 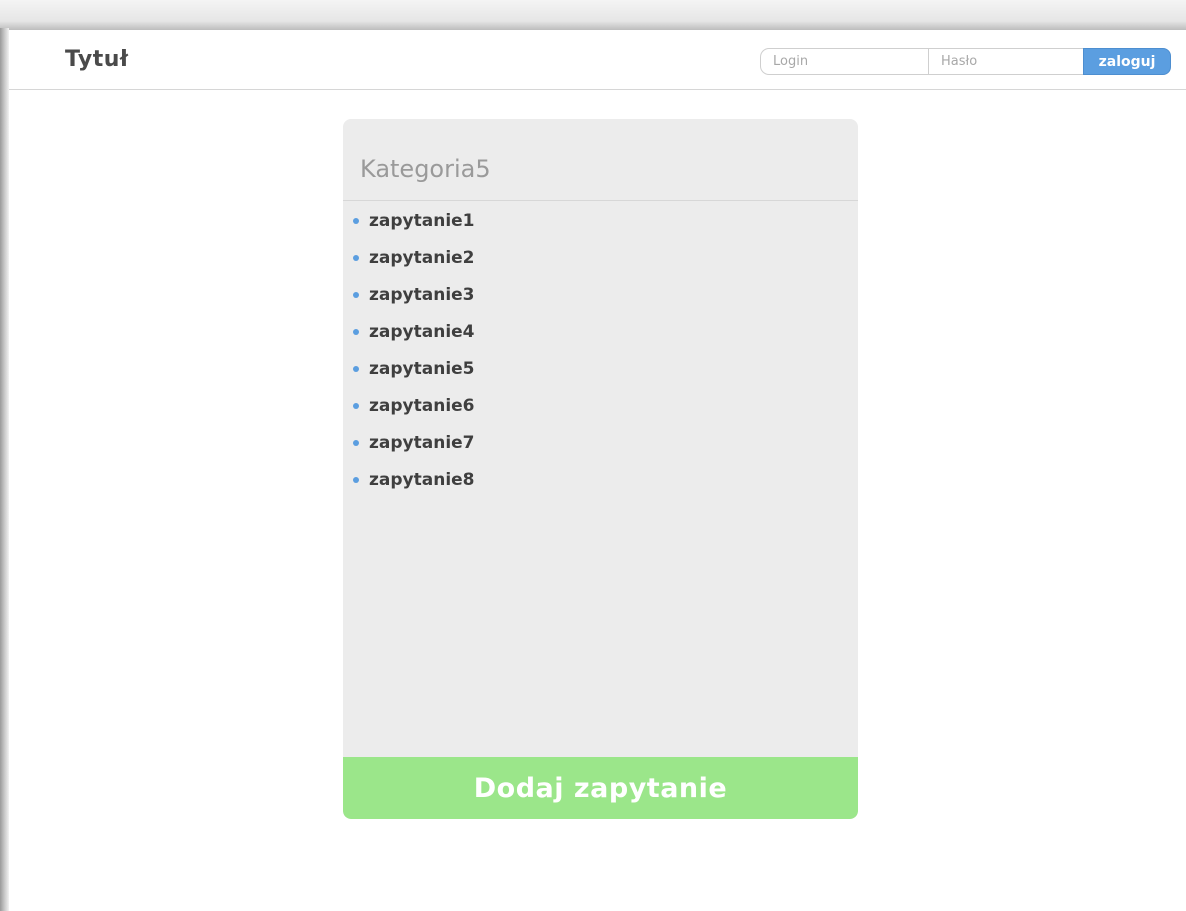 What do you see at coordinates (600, 486) in the screenshot?
I see `query-item: zapytanie8` at bounding box center [600, 486].